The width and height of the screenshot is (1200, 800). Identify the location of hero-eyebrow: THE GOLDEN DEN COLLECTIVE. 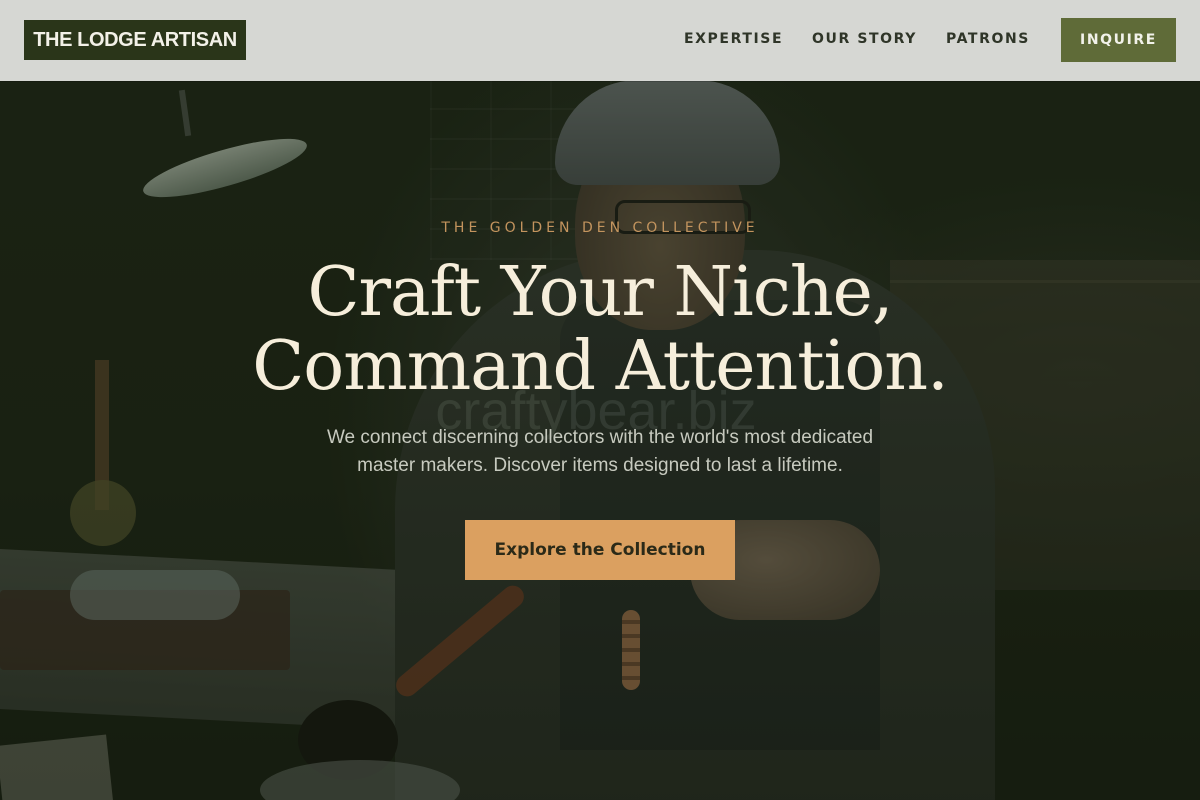
(600, 228).